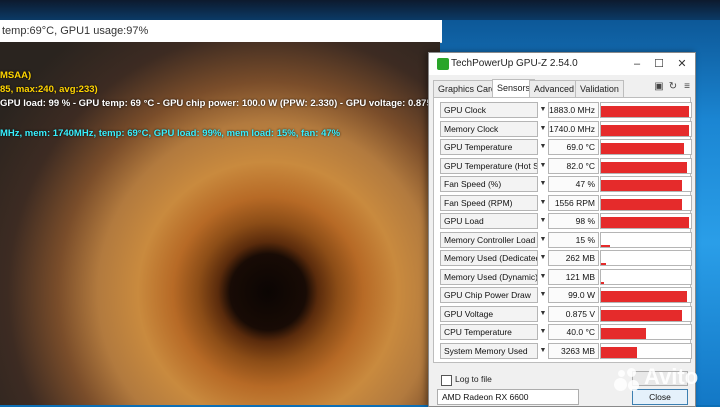 The image size is (720, 407). What do you see at coordinates (554, 88) in the screenshot?
I see `tab-advanced: Advanced` at bounding box center [554, 88].